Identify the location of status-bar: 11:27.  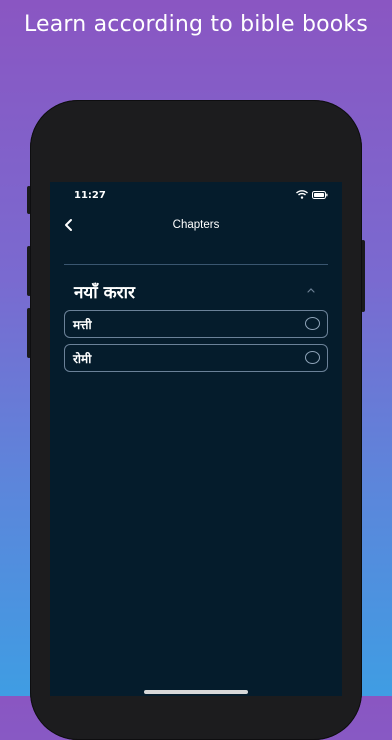
(196, 196).